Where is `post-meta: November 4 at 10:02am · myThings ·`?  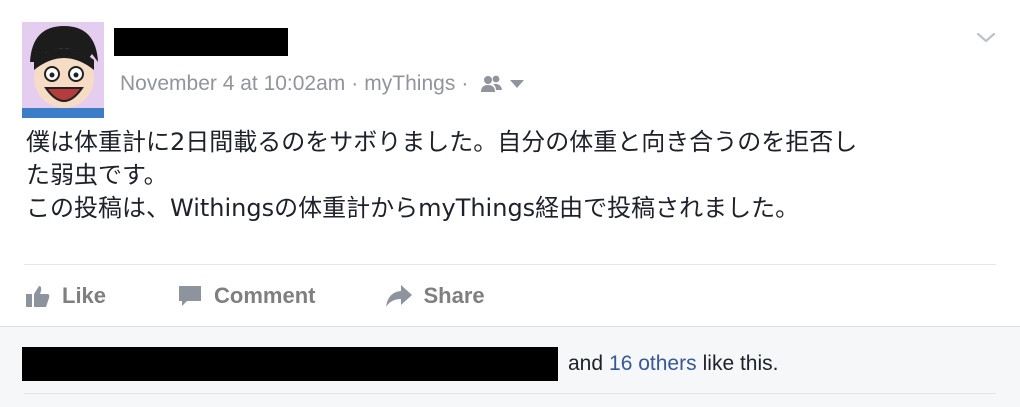 post-meta: November 4 at 10:02am · myThings · is located at coordinates (323, 84).